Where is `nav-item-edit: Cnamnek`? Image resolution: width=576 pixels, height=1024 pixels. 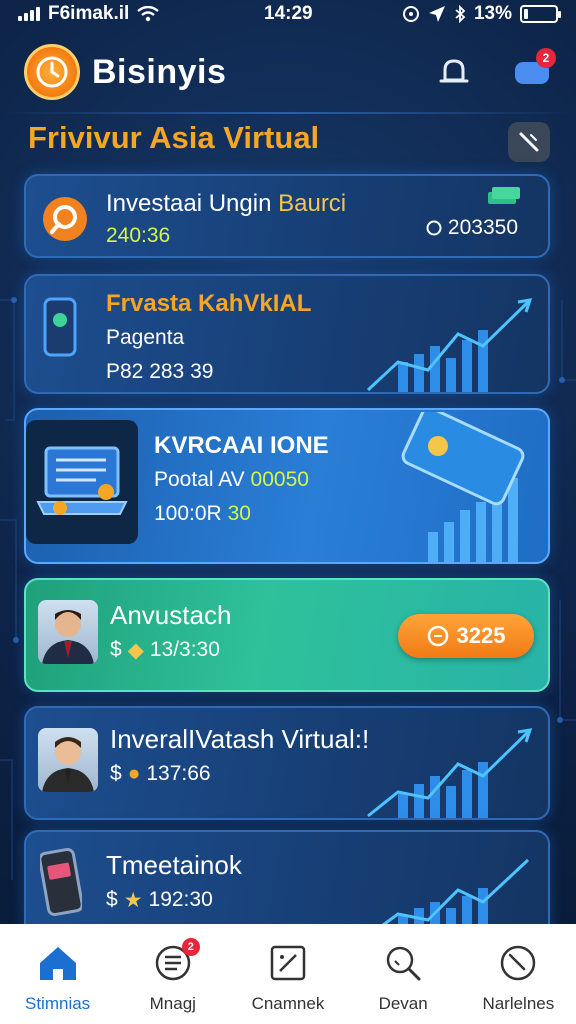 nav-item-edit: Cnamnek is located at coordinates (288, 977).